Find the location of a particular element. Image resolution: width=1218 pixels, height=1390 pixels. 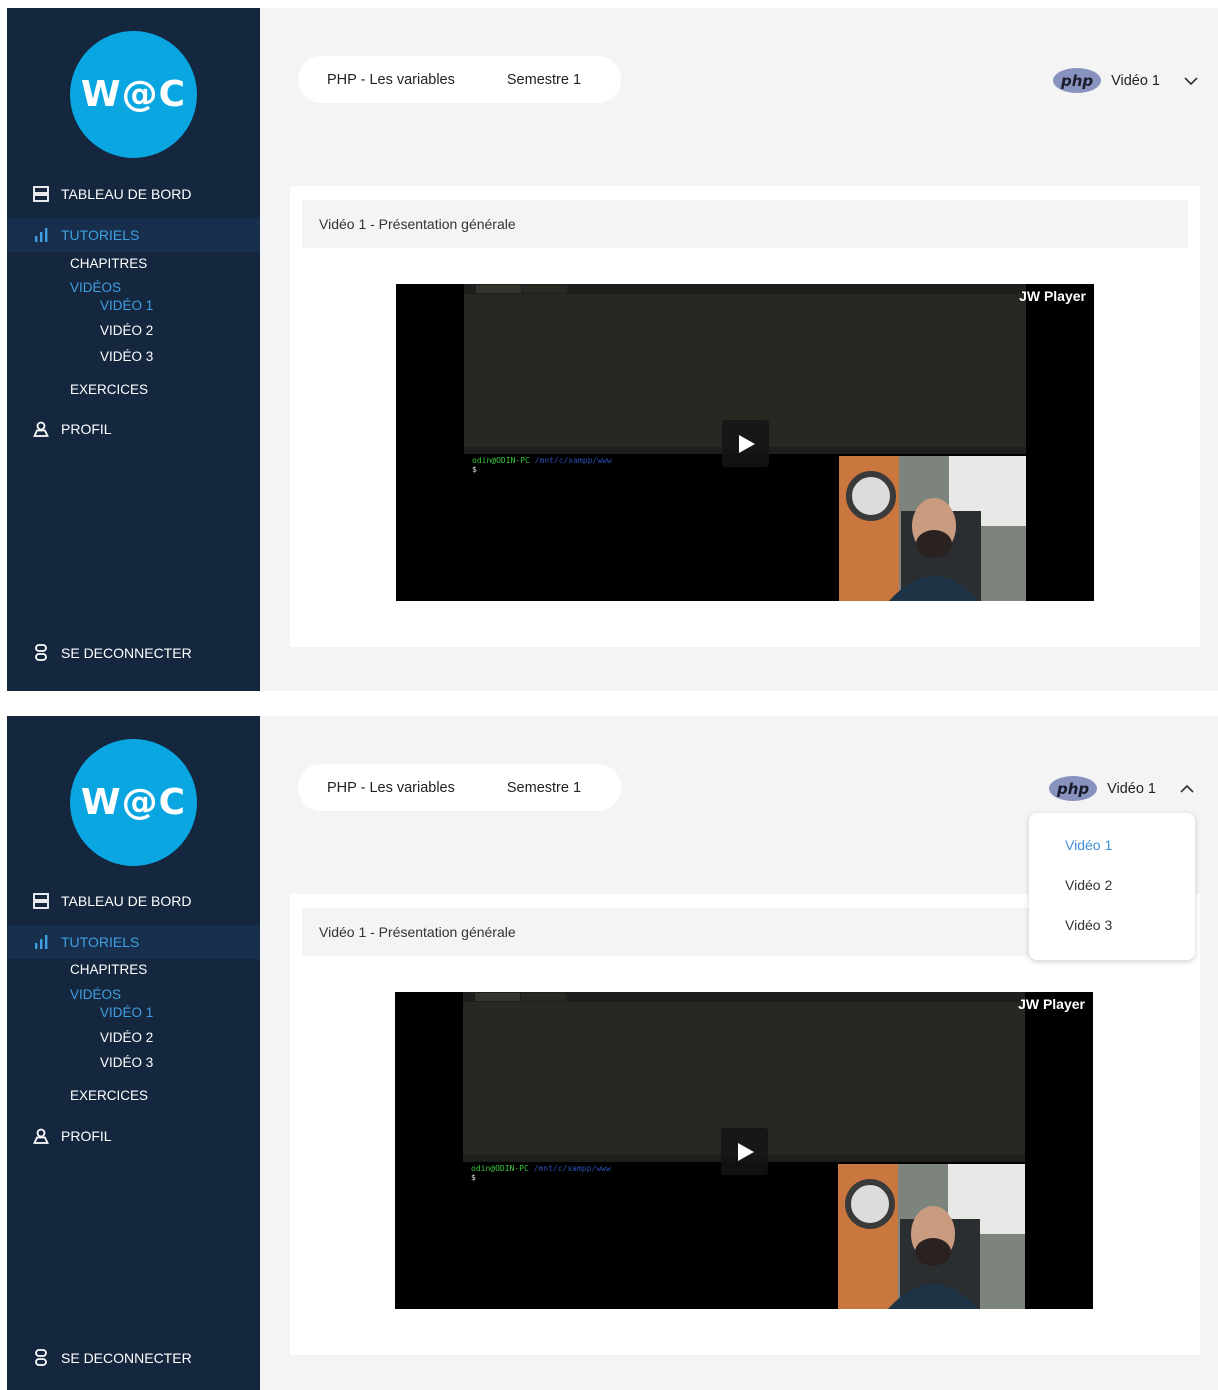

dropdown-option-video-3: Vidéo 3 is located at coordinates (1088, 925).